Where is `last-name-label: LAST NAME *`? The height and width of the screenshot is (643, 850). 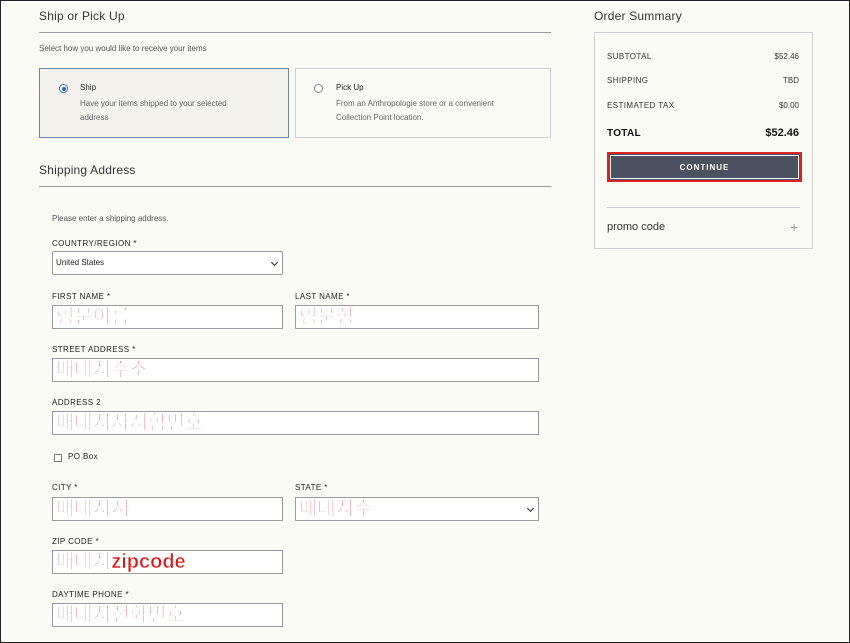
last-name-label: LAST NAME * is located at coordinates (322, 296).